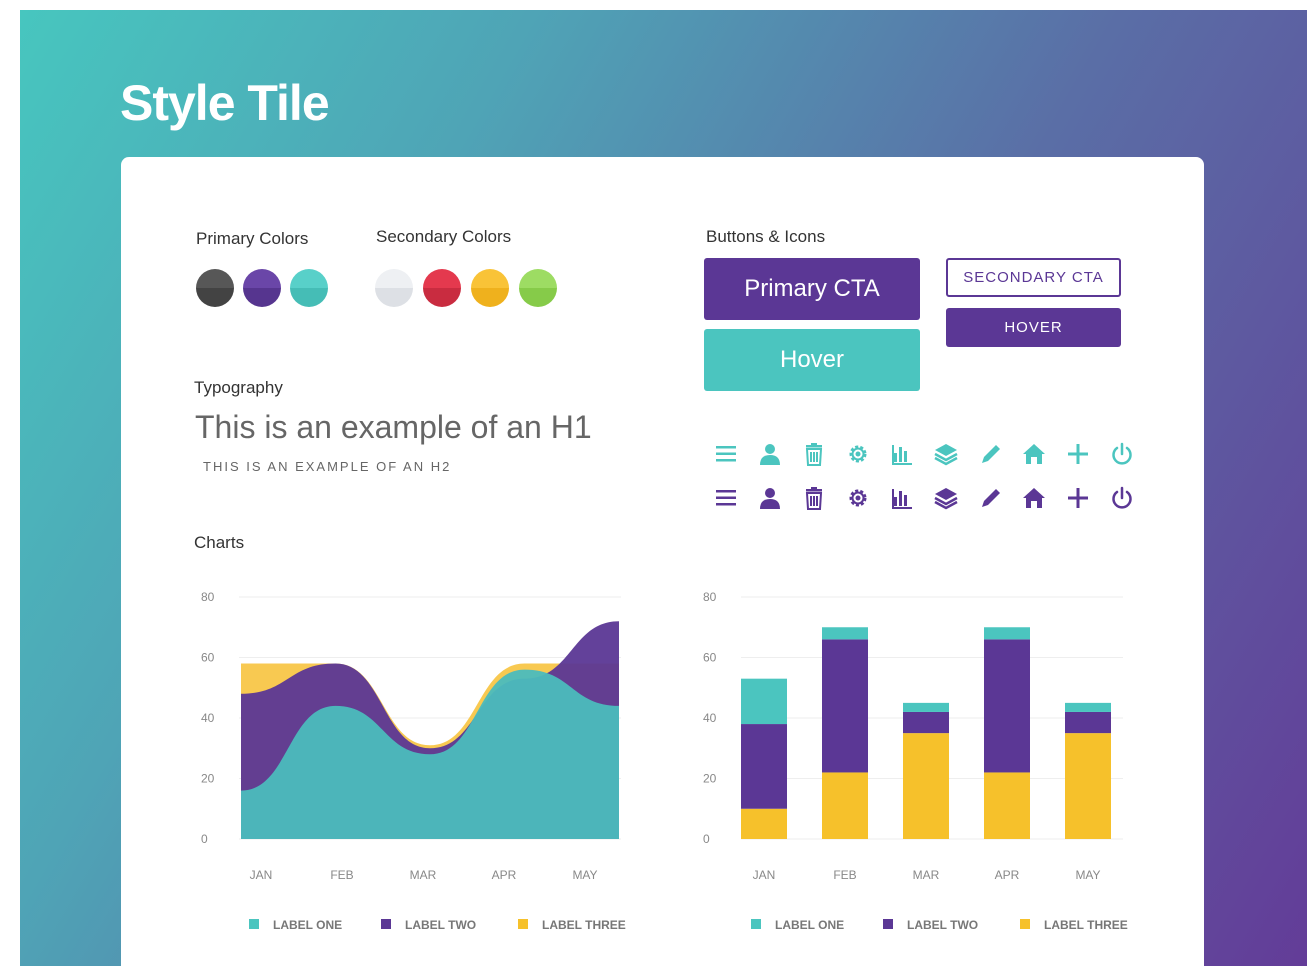  What do you see at coordinates (766, 236) in the screenshot?
I see `buttons-icons-label: Buttons & Icons` at bounding box center [766, 236].